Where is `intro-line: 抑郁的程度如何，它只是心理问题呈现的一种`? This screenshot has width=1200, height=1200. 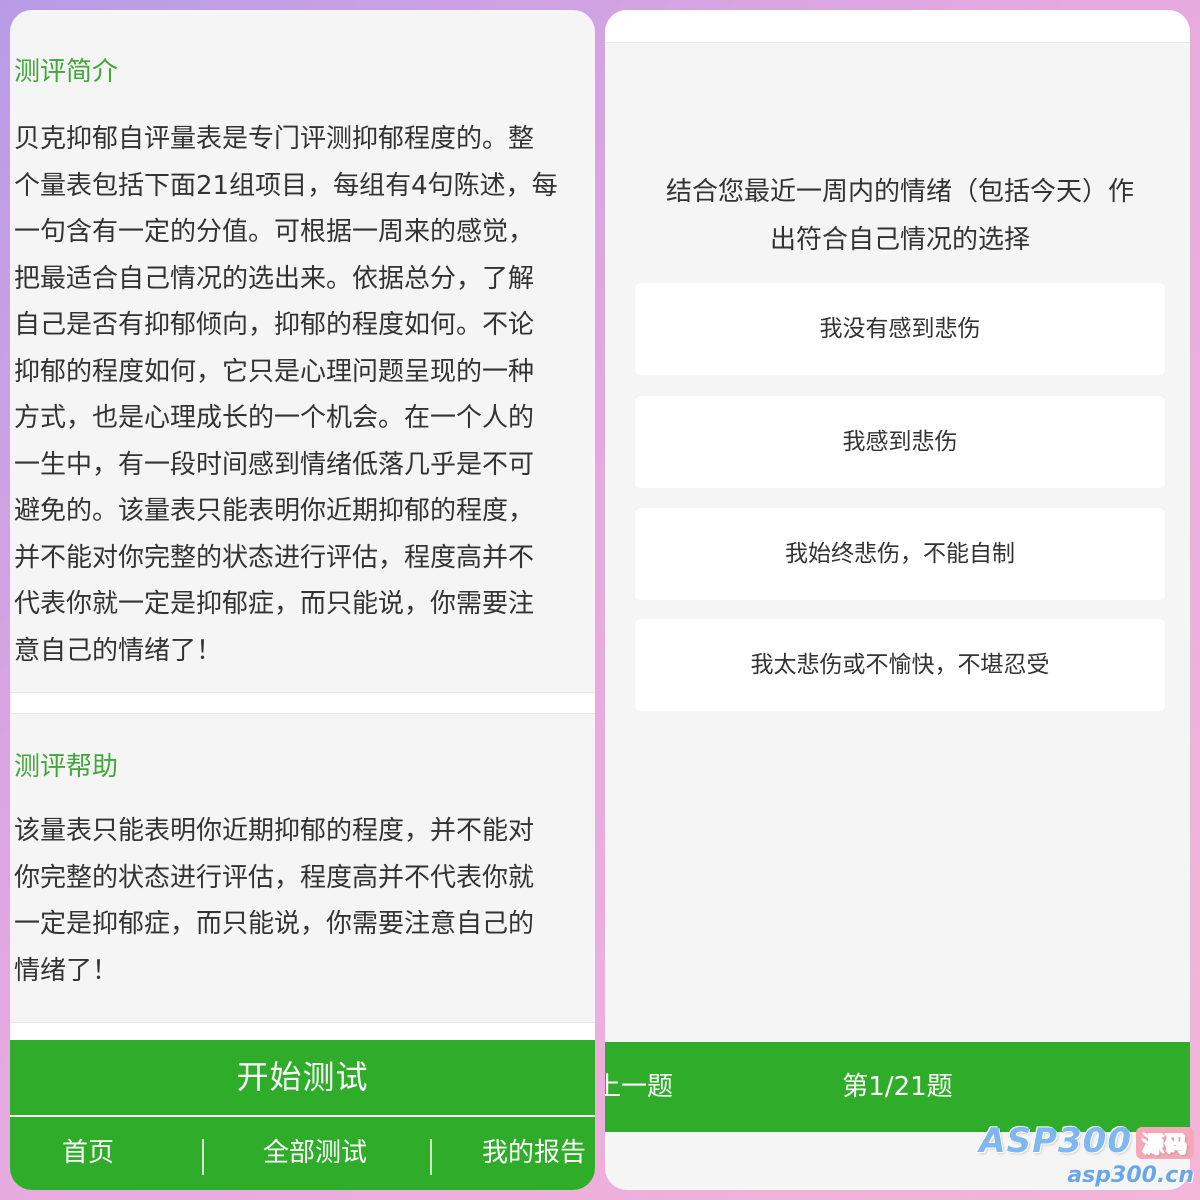 intro-line: 抑郁的程度如何，它只是心理问题呈现的一种 is located at coordinates (274, 371).